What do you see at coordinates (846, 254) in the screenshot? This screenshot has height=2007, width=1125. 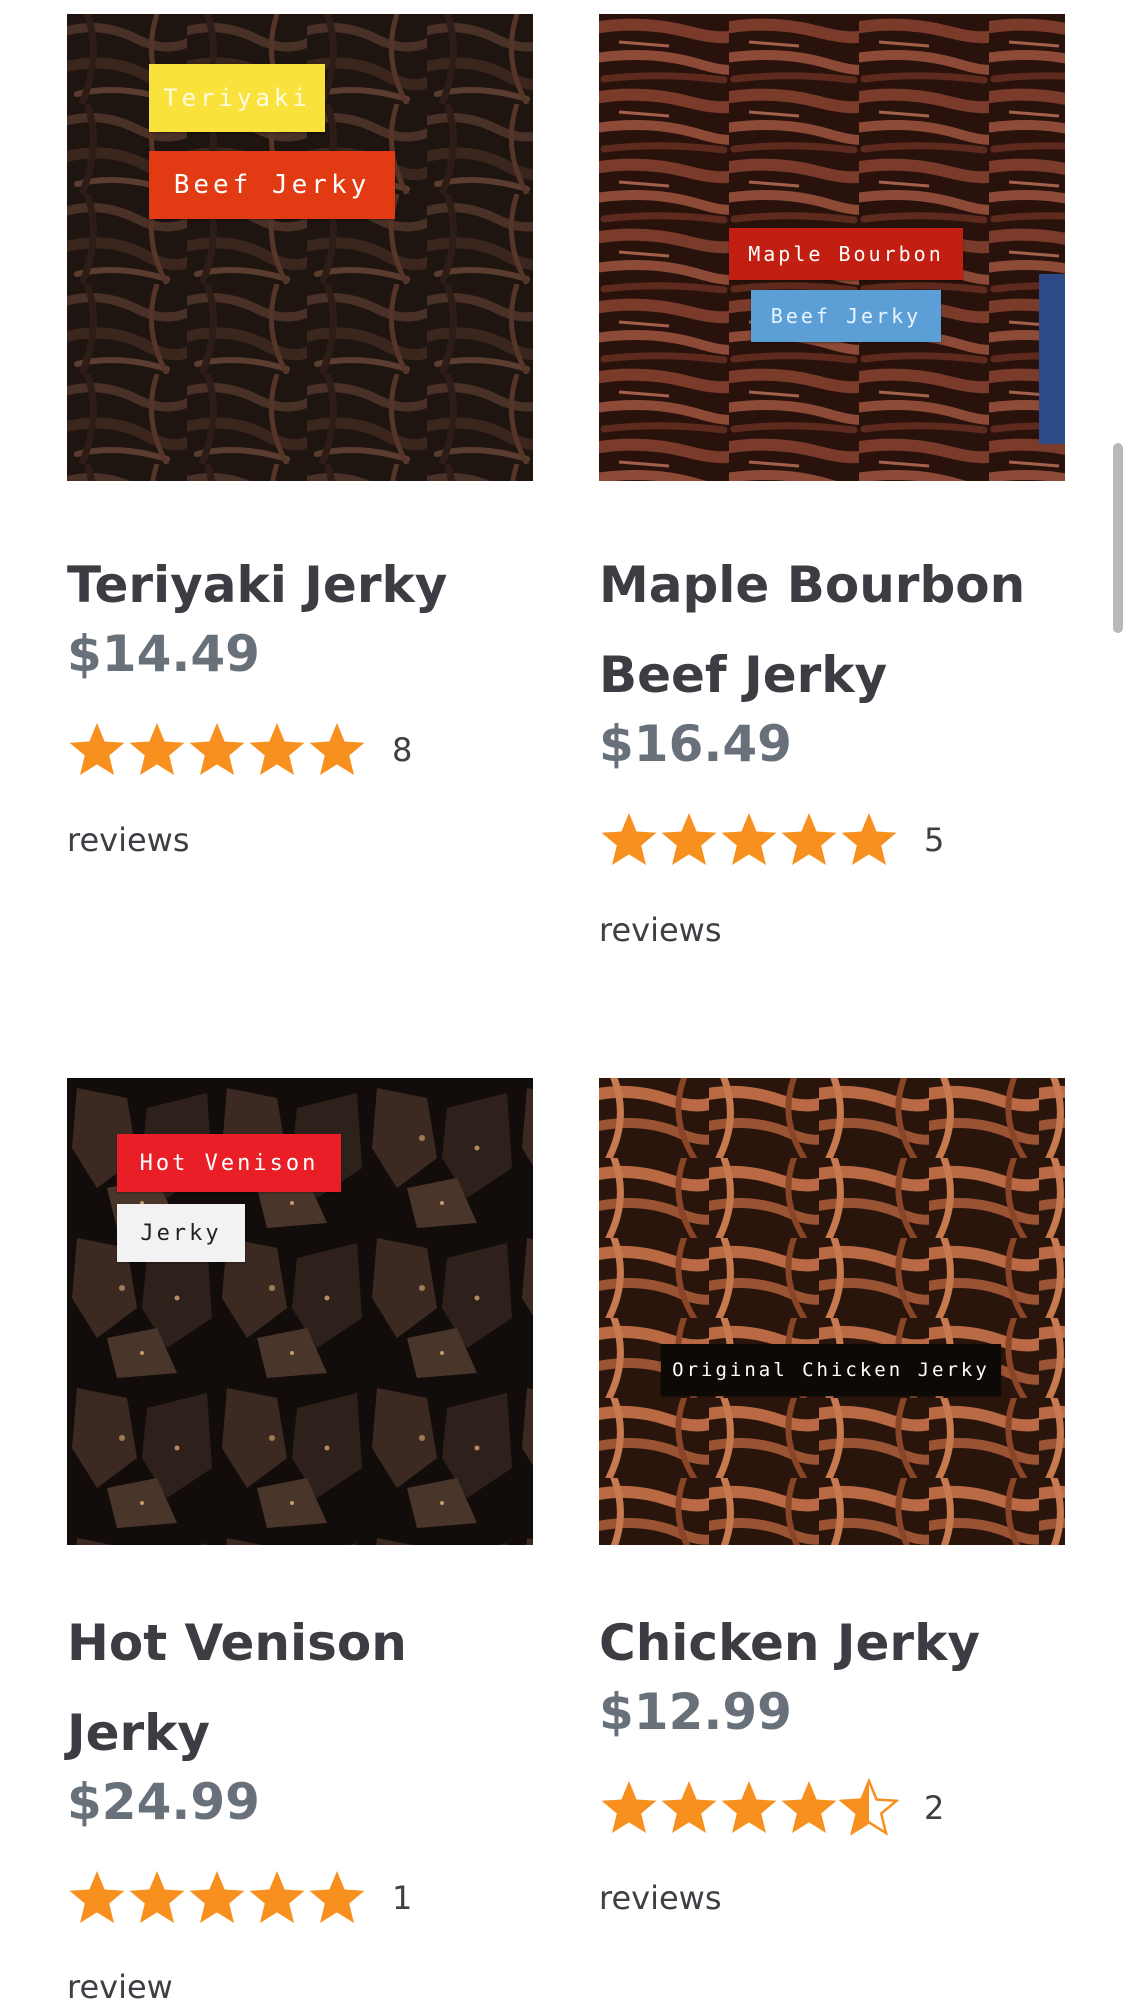 I see `image-label-1: Maple Bourbon` at bounding box center [846, 254].